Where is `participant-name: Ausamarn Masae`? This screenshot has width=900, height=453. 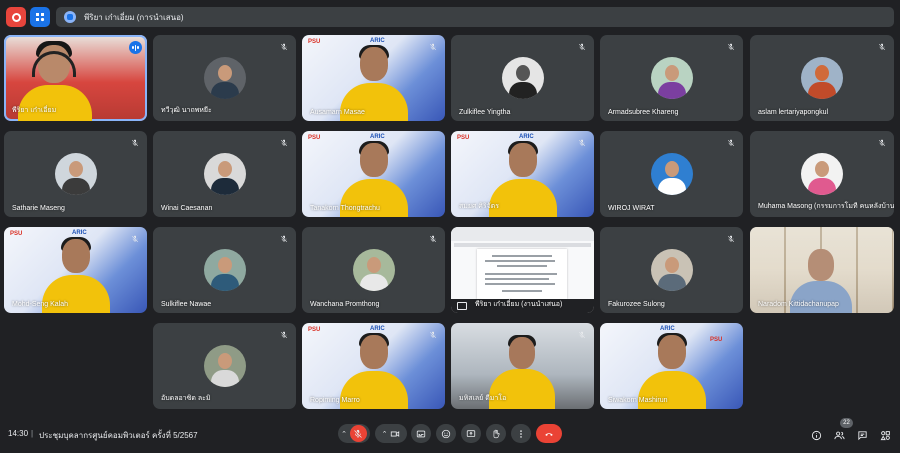
participant-name: Ausamarn Masae is located at coordinates (337, 112).